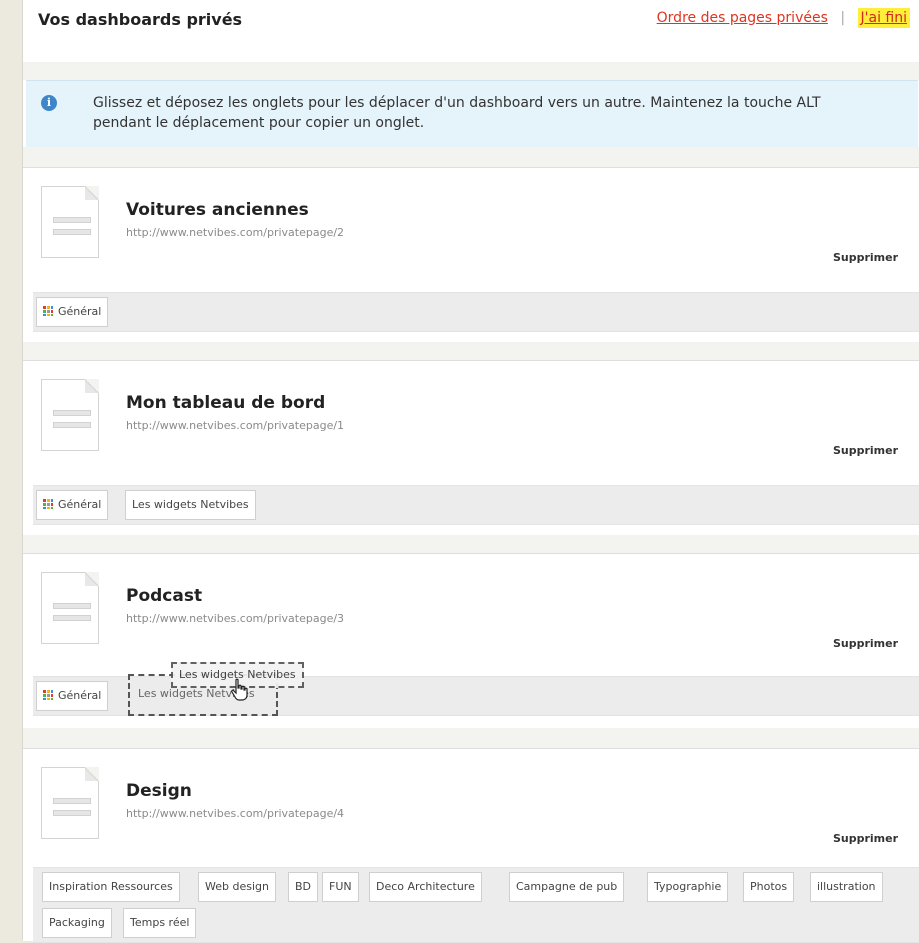  What do you see at coordinates (164, 596) in the screenshot?
I see `dashboard-title: Podcast` at bounding box center [164, 596].